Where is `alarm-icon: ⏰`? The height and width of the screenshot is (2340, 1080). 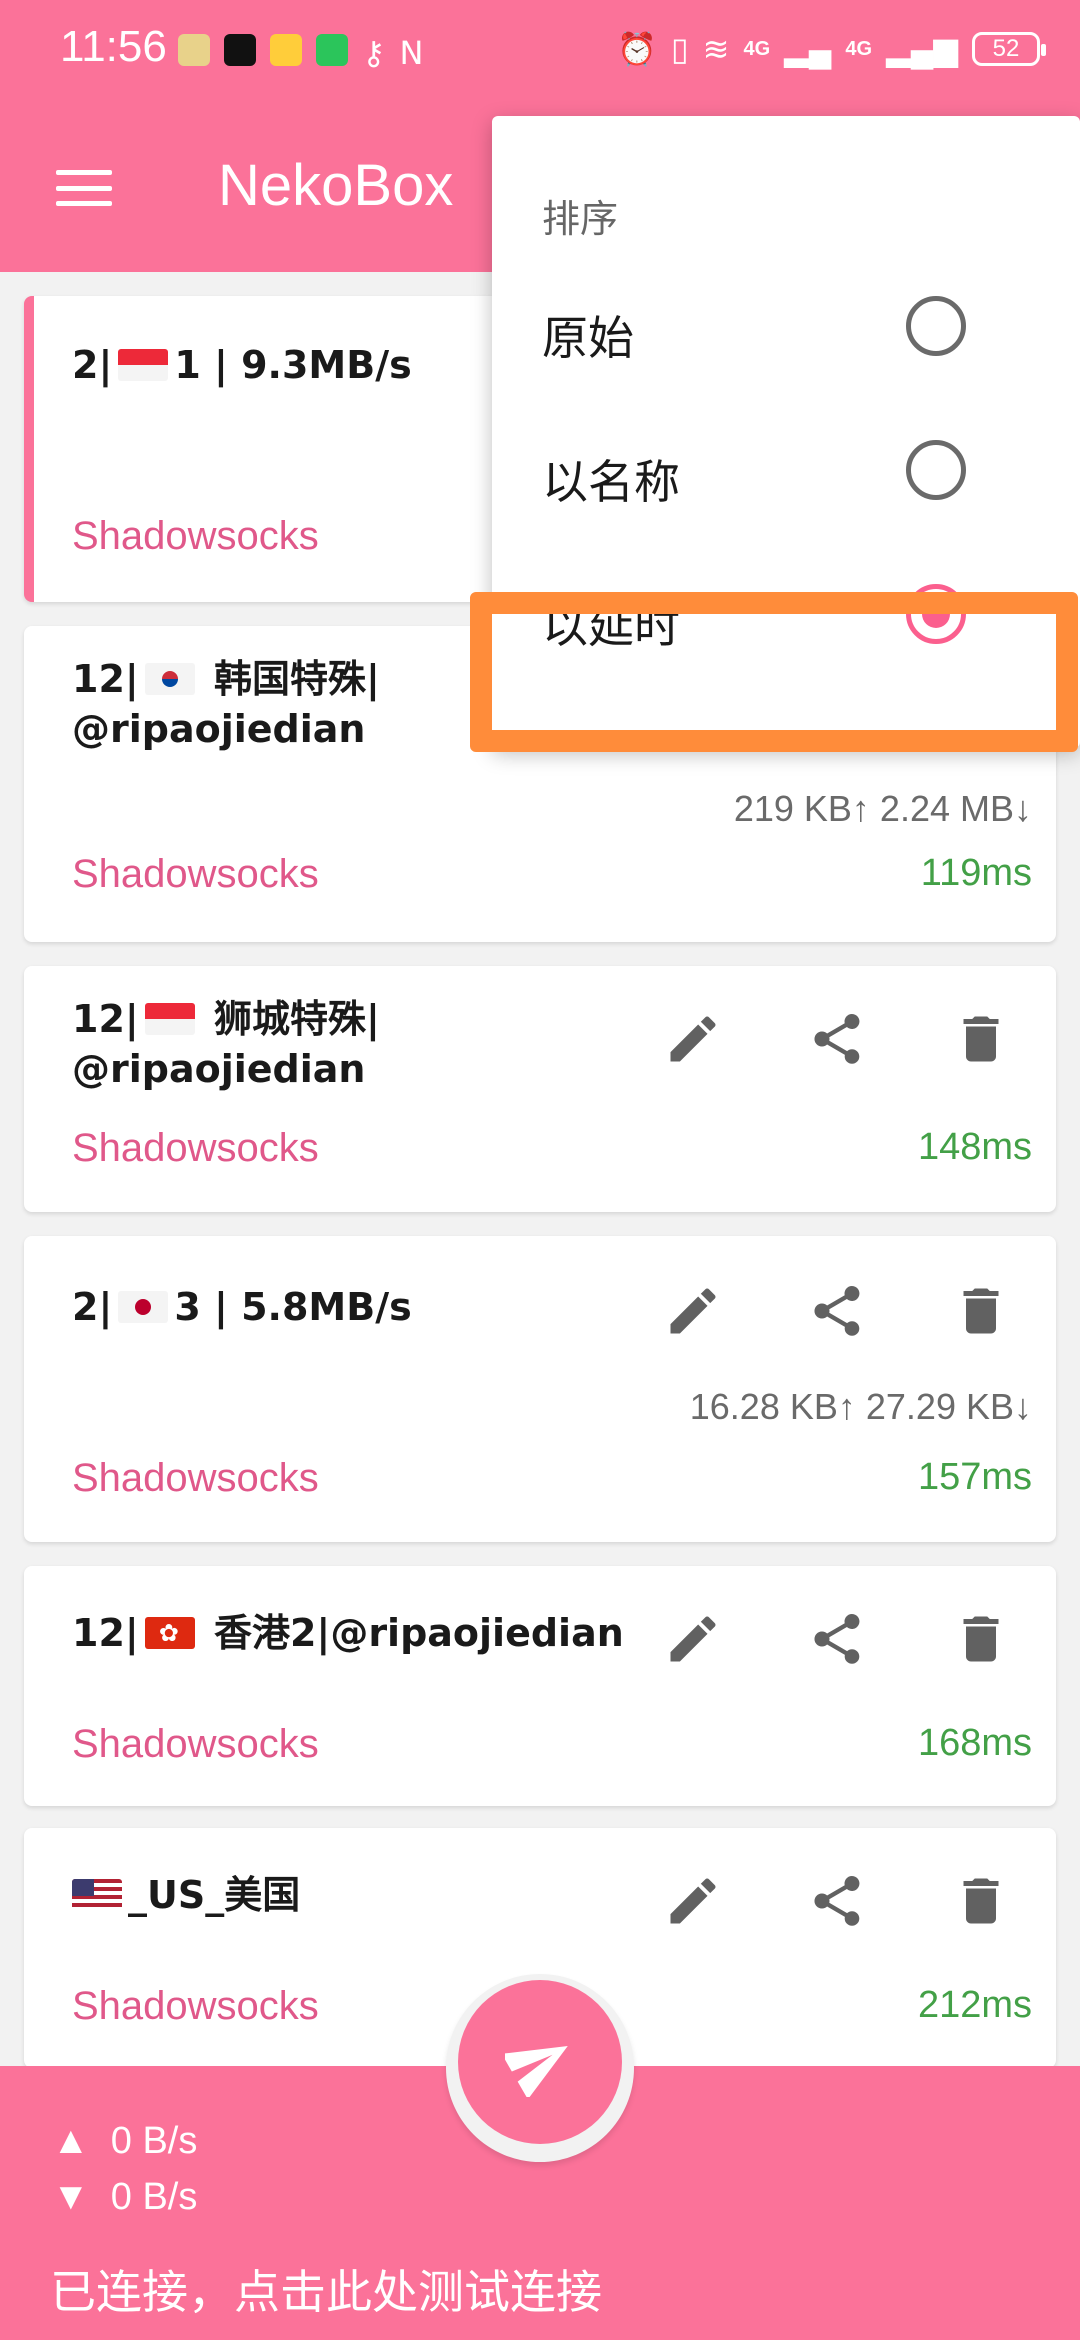
alarm-icon: ⏰ is located at coordinates (637, 49).